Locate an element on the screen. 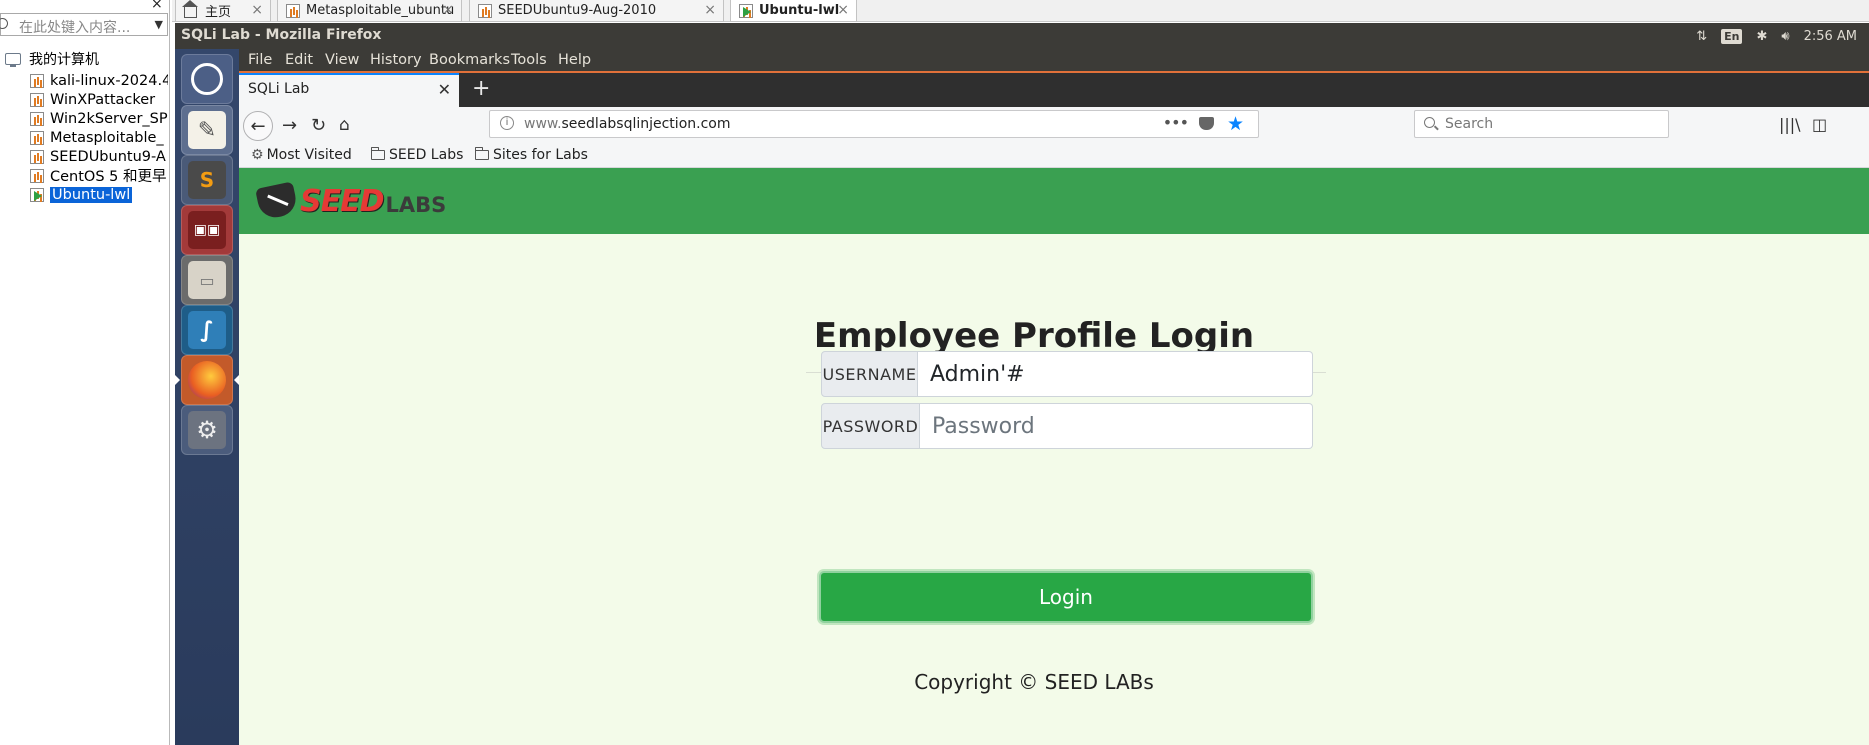 This screenshot has height=745, width=1869. bookmark-seed-labs: SEED Labs is located at coordinates (417, 155).